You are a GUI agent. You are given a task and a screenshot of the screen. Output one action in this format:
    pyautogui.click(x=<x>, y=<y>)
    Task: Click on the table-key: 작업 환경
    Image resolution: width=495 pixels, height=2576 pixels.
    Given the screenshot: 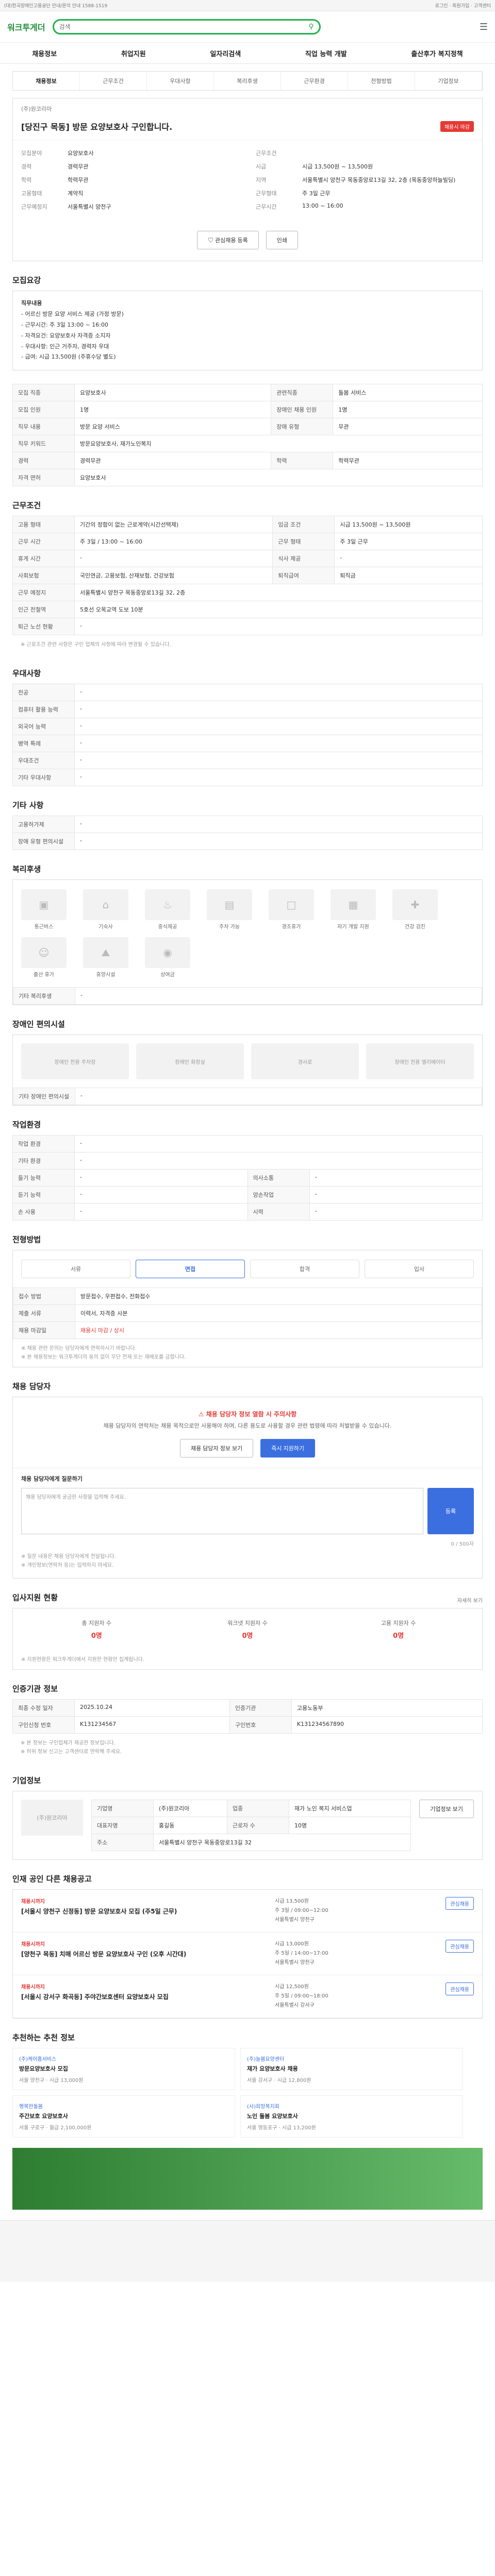 What is the action you would take?
    pyautogui.click(x=43, y=1144)
    